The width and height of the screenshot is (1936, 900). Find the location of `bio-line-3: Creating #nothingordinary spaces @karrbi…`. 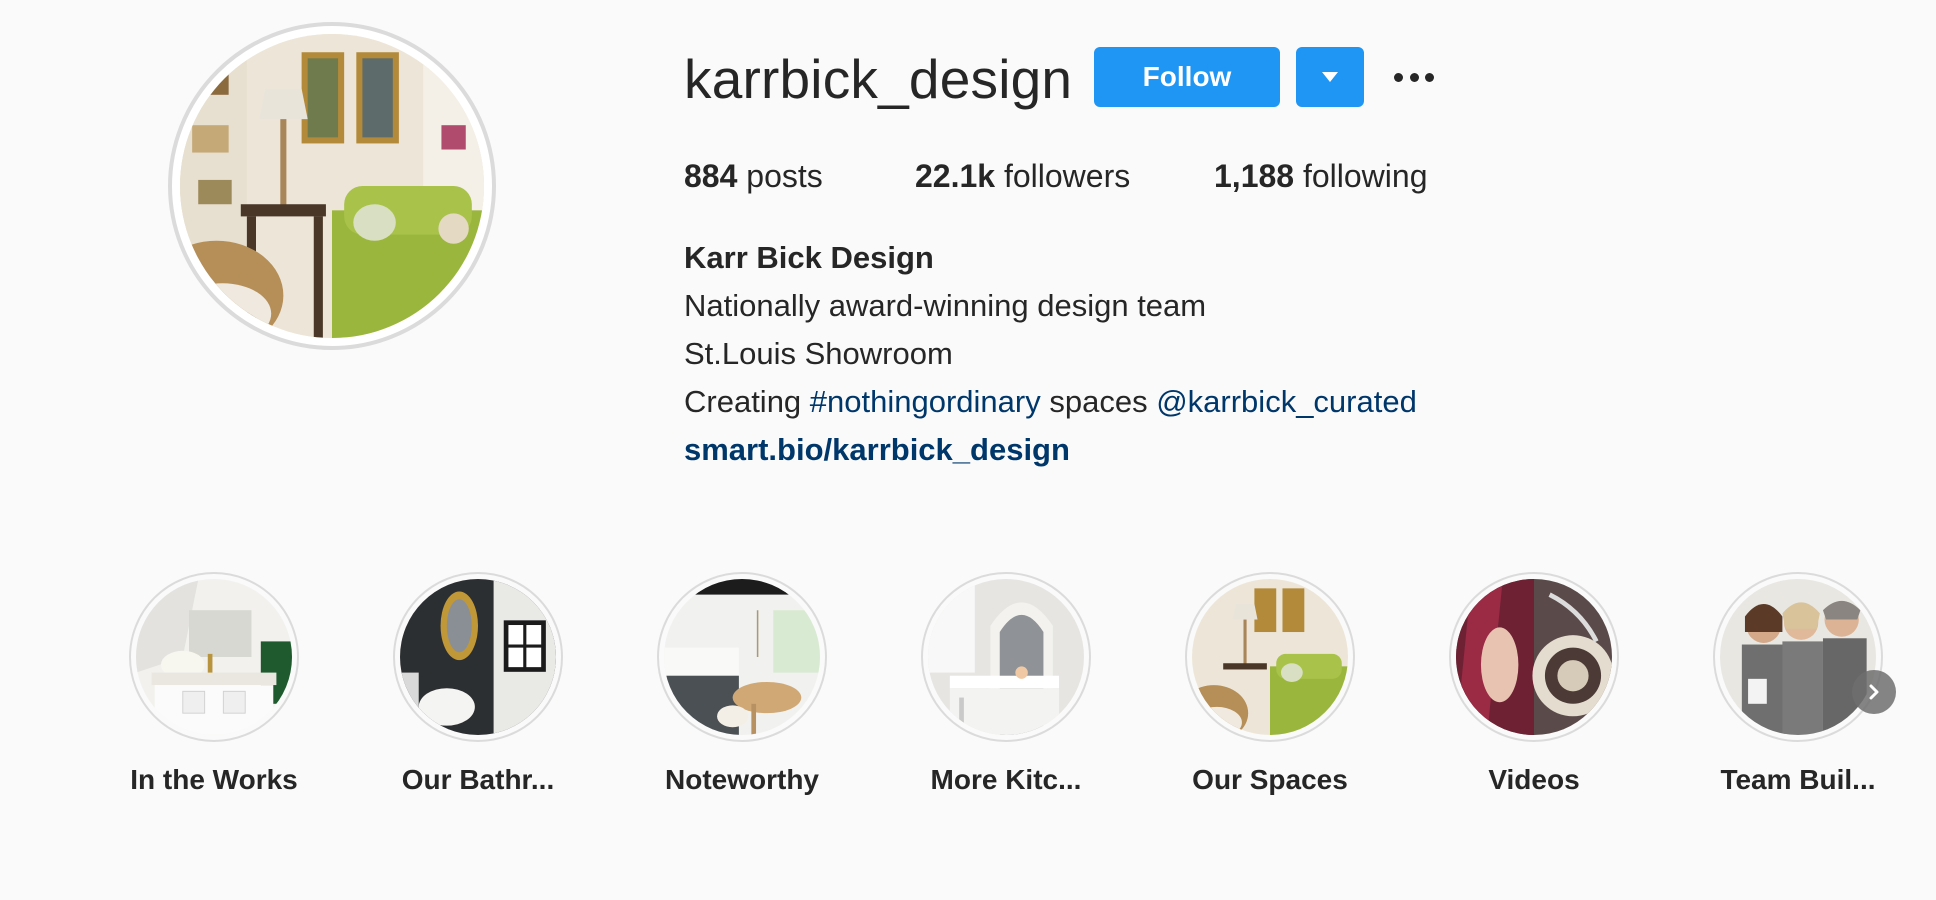

bio-line-3: Creating #nothingordinary spaces @karrbi… is located at coordinates (1050, 402).